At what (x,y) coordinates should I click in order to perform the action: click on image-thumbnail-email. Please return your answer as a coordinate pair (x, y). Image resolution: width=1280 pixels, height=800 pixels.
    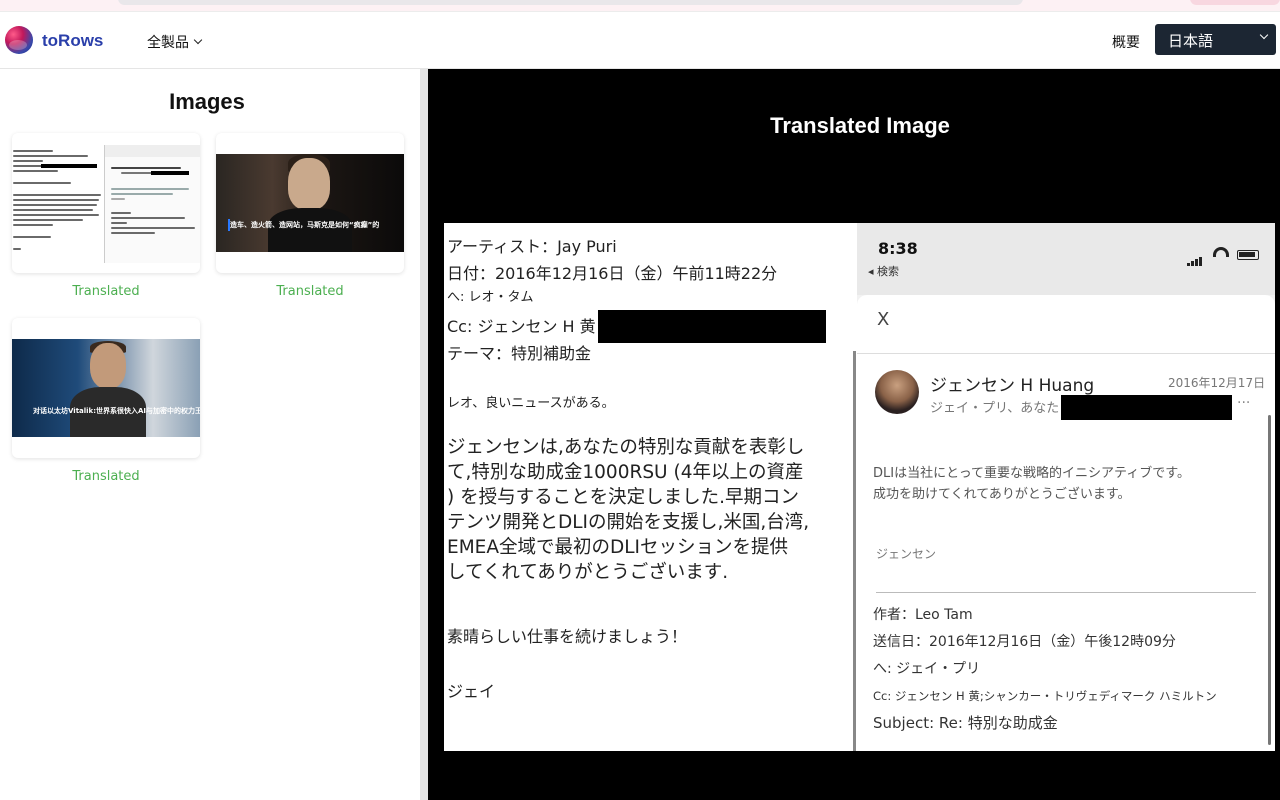
    Looking at the image, I should click on (106, 203).